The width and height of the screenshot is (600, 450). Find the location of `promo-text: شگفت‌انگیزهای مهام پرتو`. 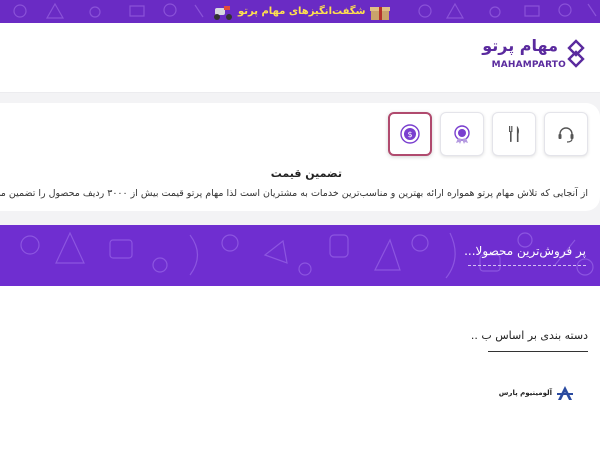

promo-text: شگفت‌انگیزهای مهام پرتو is located at coordinates (302, 11).